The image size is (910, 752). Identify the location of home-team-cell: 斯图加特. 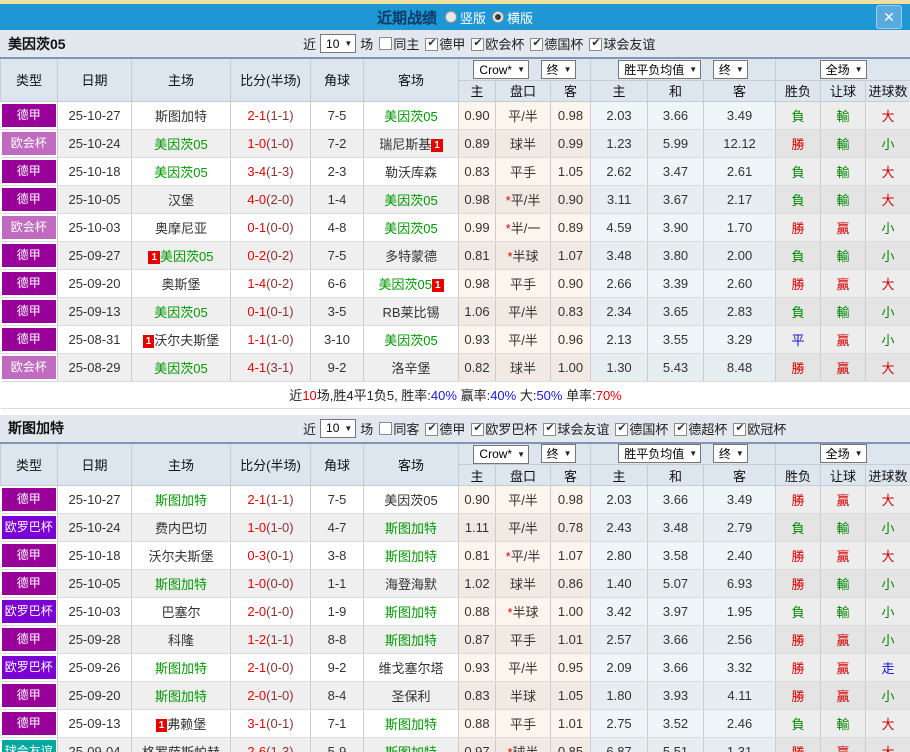
(181, 499).